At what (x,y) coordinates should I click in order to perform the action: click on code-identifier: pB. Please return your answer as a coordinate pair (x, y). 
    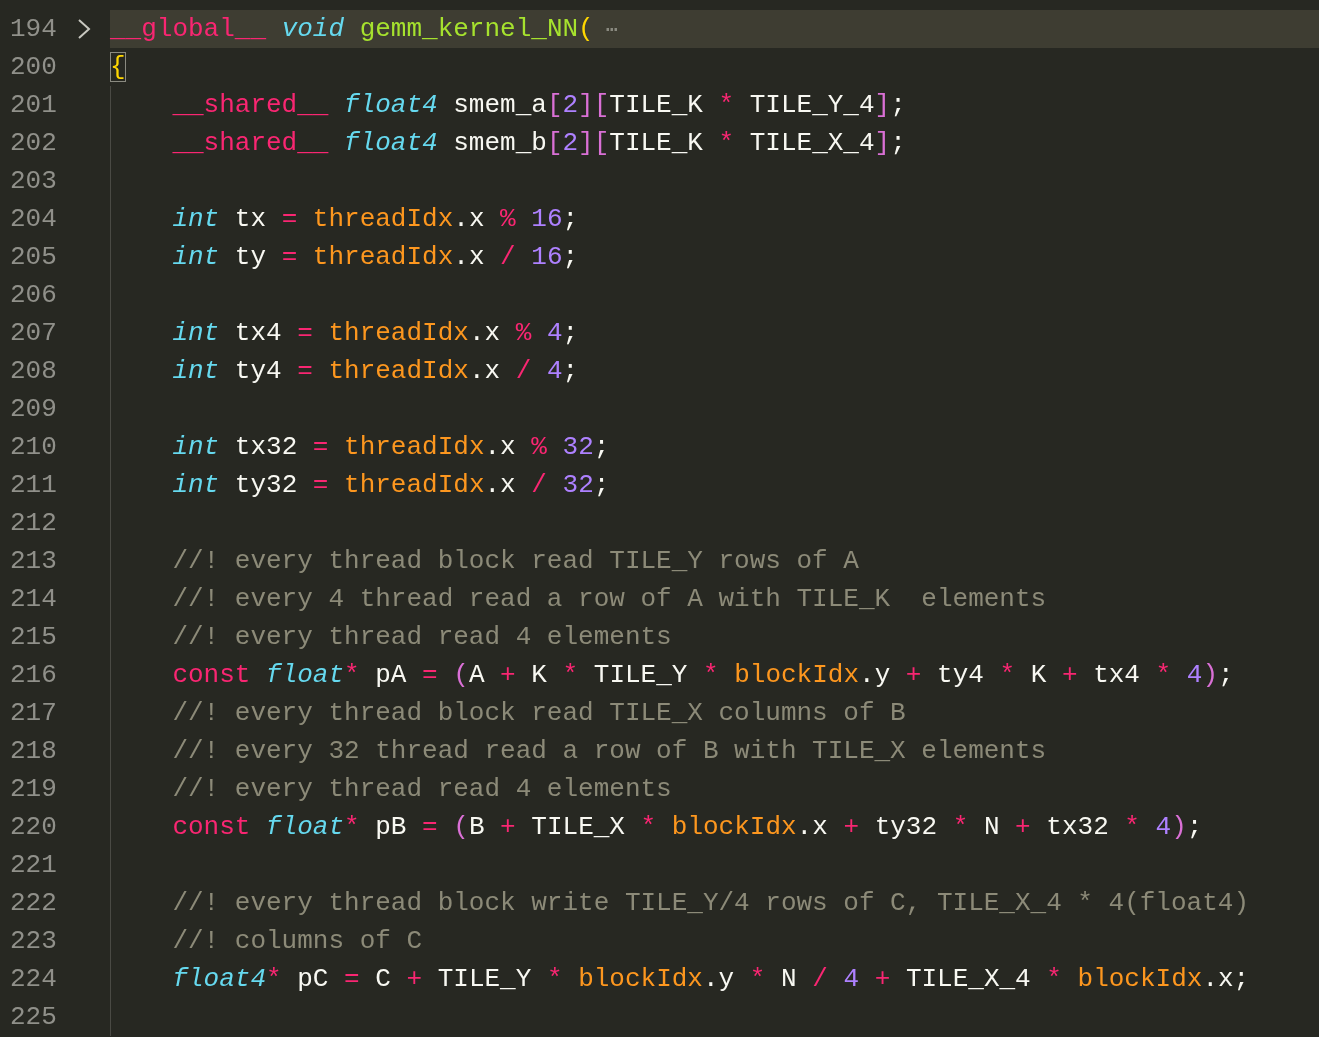
    Looking at the image, I should click on (390, 827).